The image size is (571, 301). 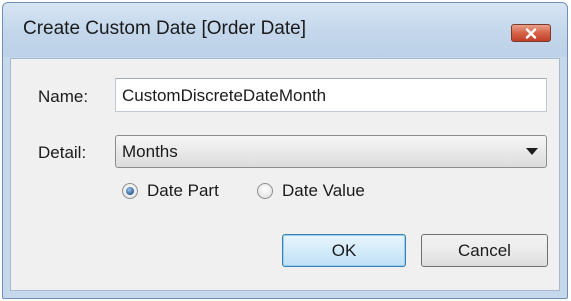 I want to click on date-value-label: Date Value, so click(x=323, y=190).